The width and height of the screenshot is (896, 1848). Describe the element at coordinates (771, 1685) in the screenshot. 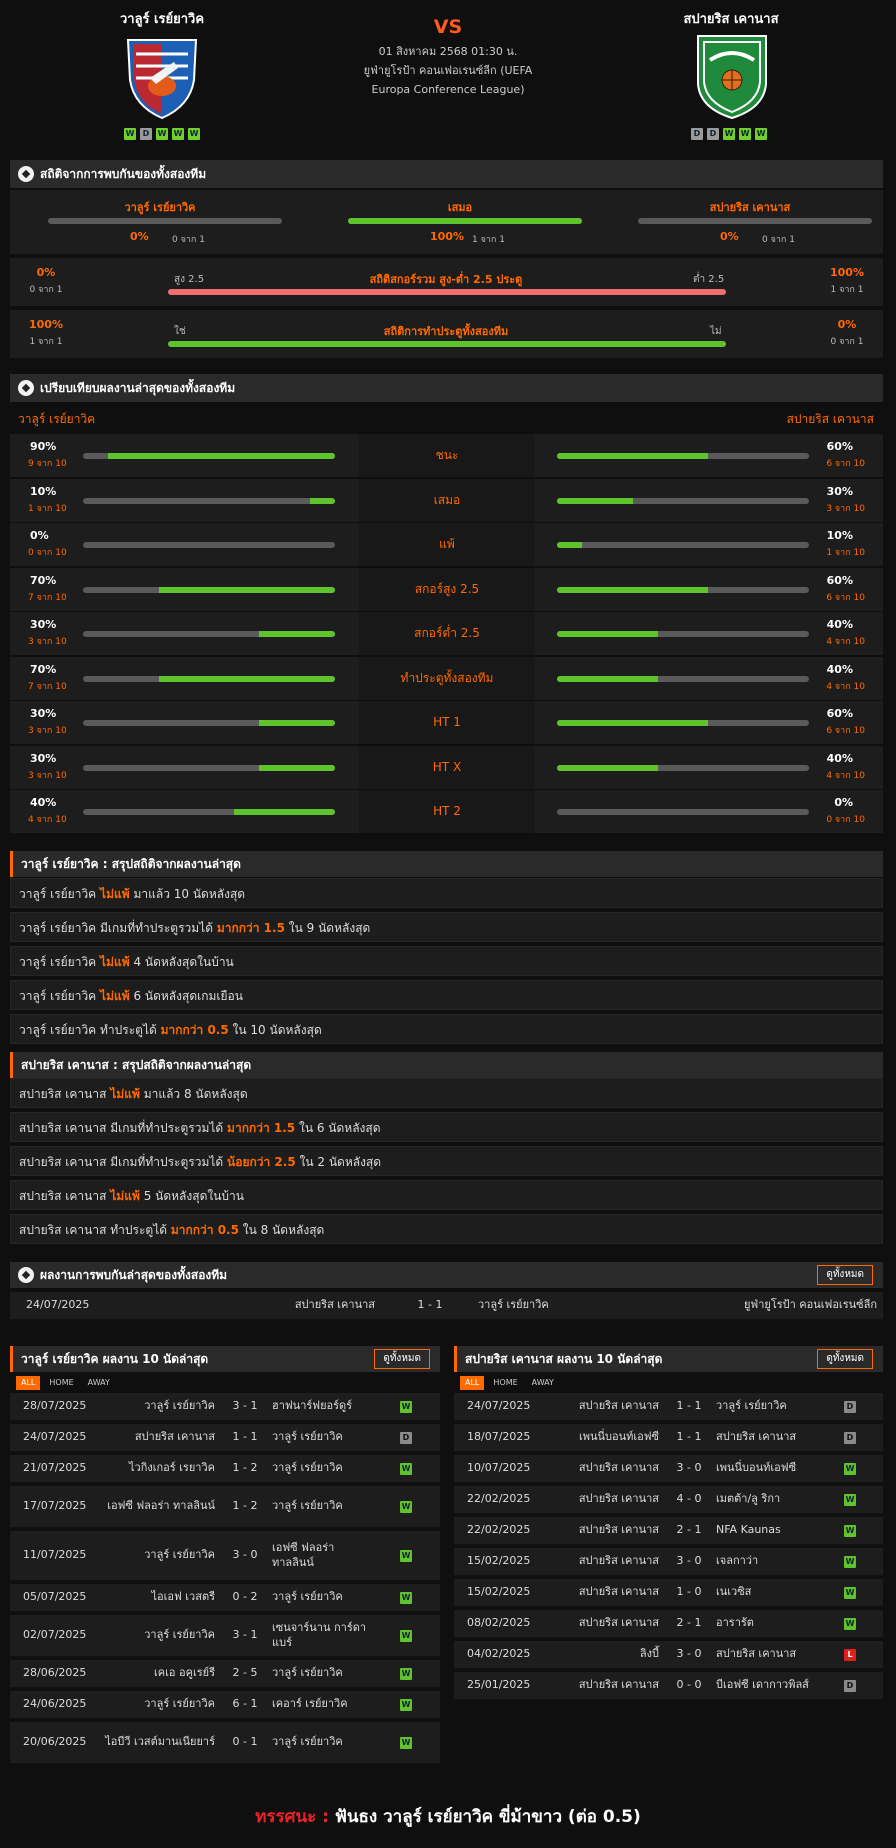

I see `match-away: บีเอฟซี เดากาวพิลส์` at that location.